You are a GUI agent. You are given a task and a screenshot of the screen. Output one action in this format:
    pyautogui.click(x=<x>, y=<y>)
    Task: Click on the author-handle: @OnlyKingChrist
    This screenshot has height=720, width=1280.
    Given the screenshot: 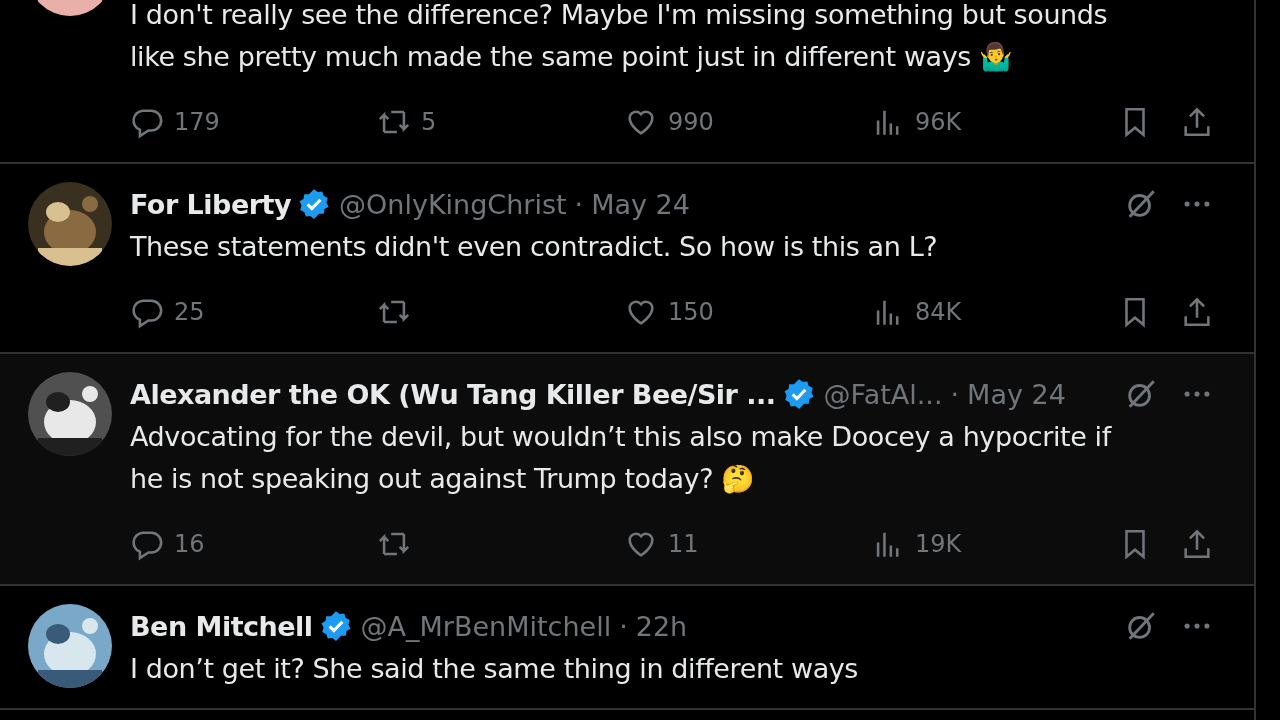 What is the action you would take?
    pyautogui.click(x=453, y=204)
    